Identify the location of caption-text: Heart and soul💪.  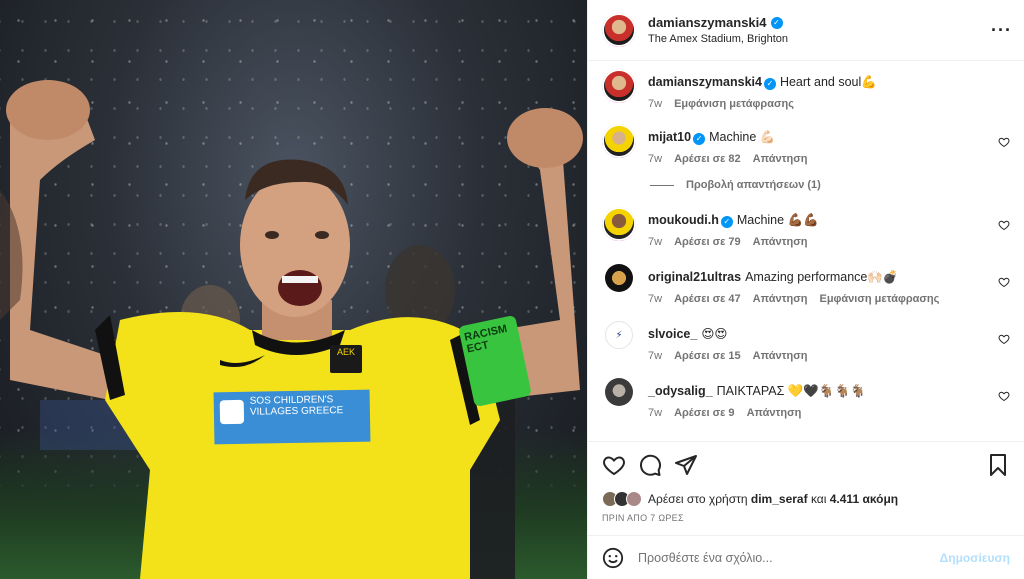
(828, 82).